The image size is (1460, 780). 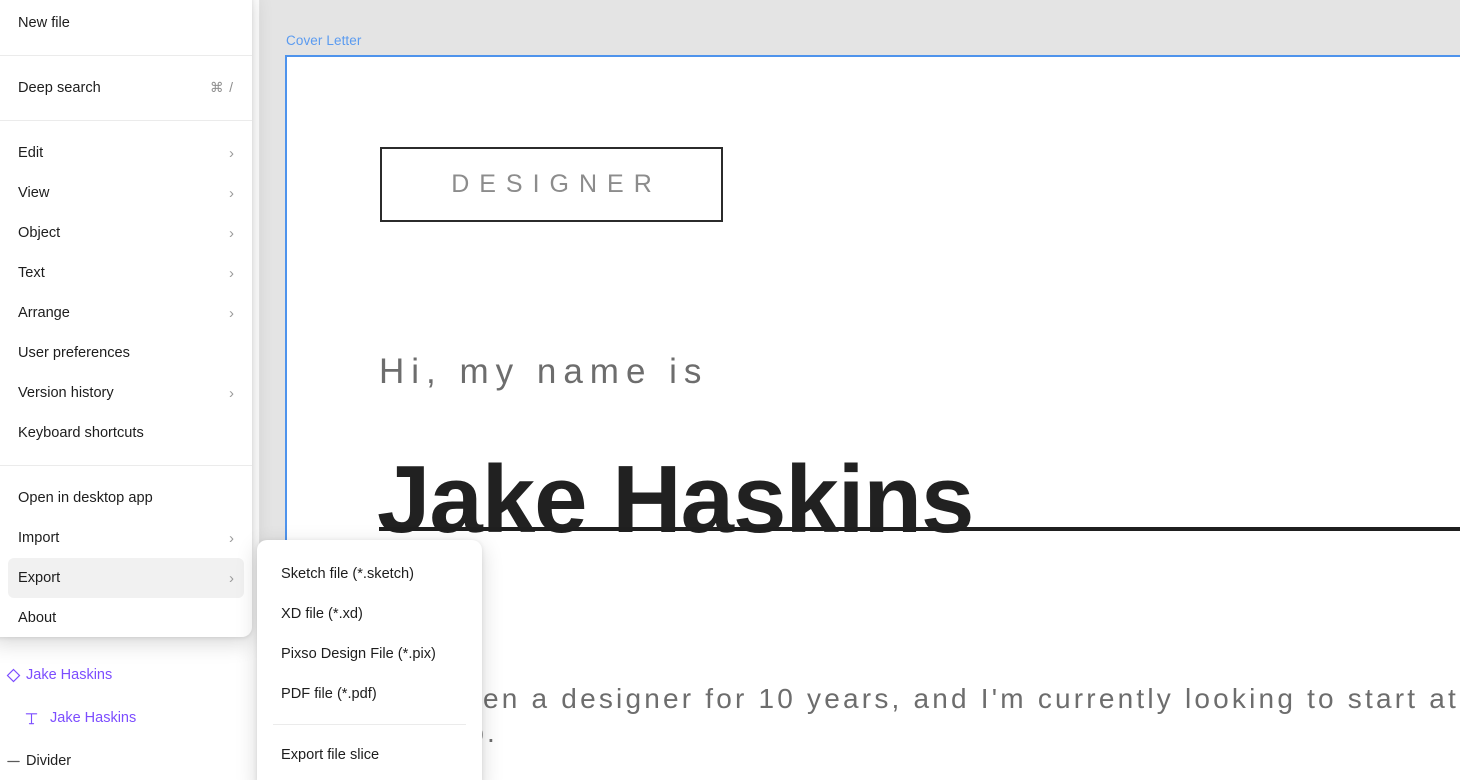 I want to click on menu-item-open-in-desktop-app: Open in desktop app, so click(x=126, y=498).